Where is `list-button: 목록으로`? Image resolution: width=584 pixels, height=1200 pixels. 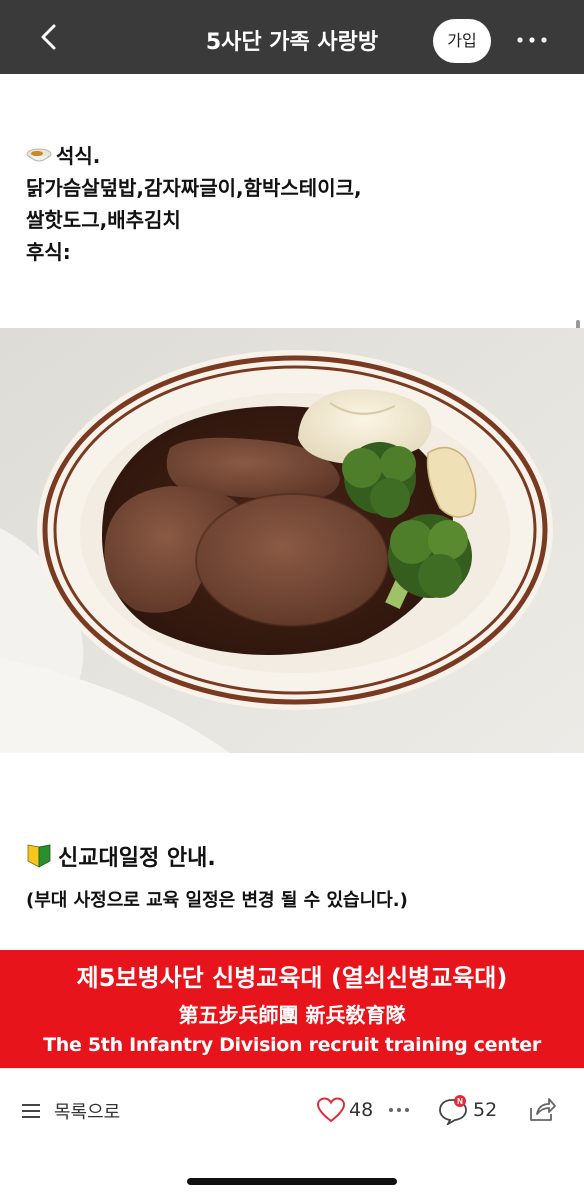 list-button: 목록으로 is located at coordinates (71, 1111).